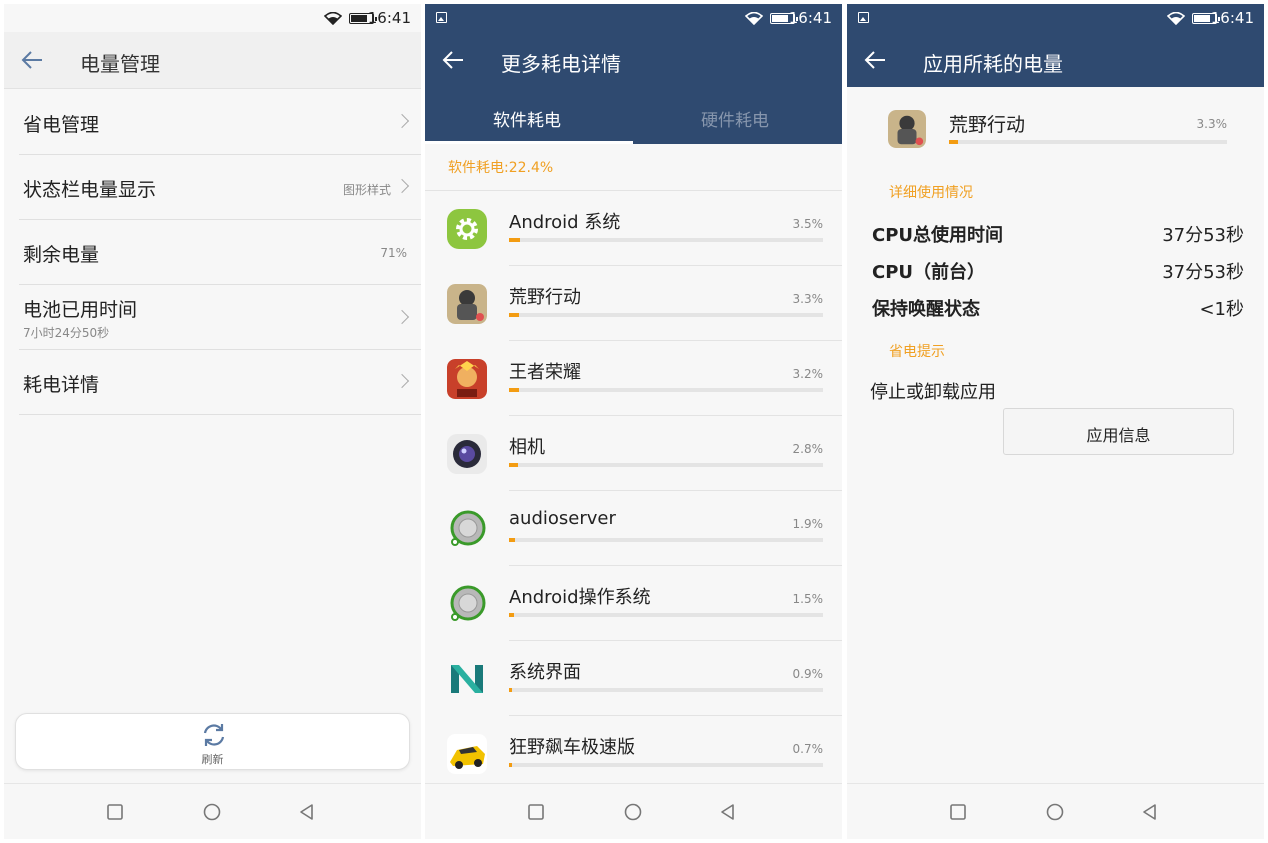  Describe the element at coordinates (633, 678) in the screenshot. I see `list-item: 系统界面 0.9%` at that location.